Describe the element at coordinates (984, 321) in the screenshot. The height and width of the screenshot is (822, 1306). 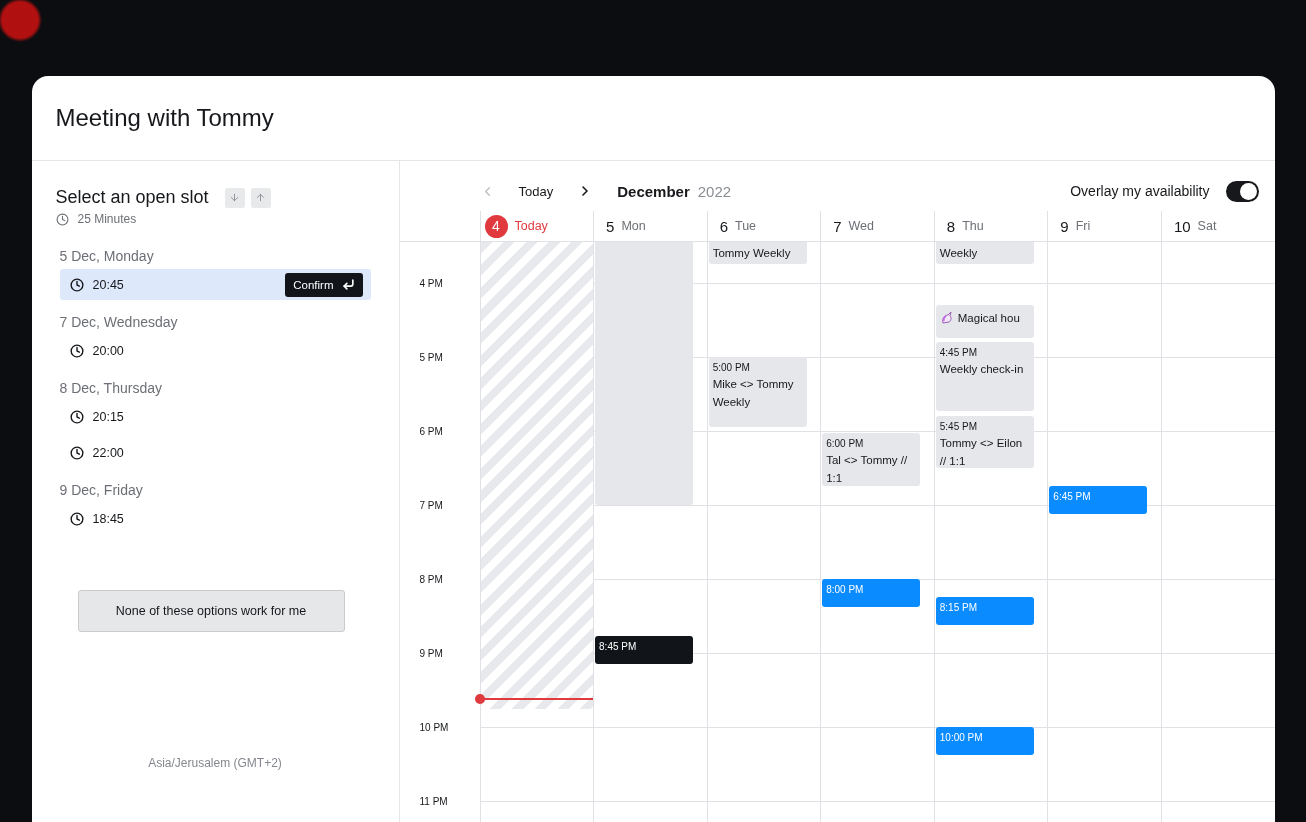
I see `busy-event: Magical hou` at that location.